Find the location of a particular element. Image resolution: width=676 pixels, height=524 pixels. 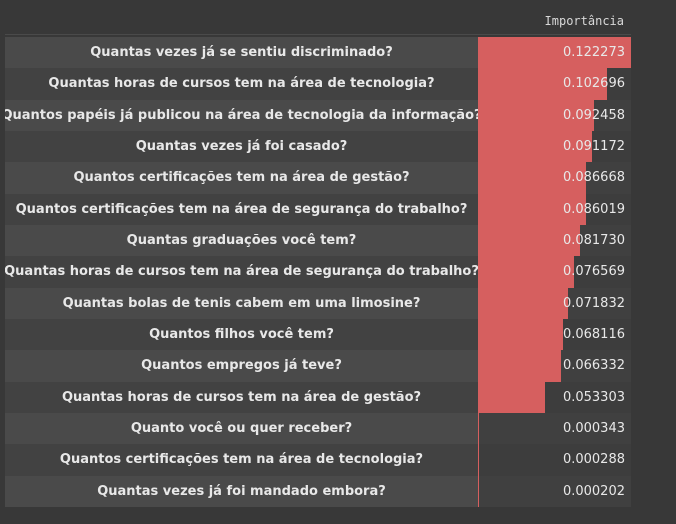

importance-cell: 0.102696 is located at coordinates (554, 84).